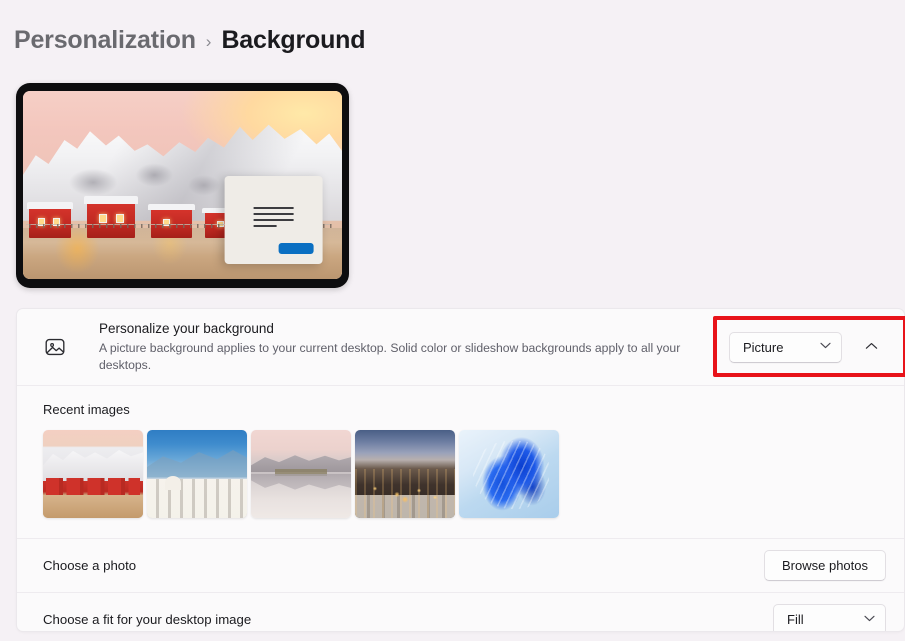  What do you see at coordinates (829, 617) in the screenshot?
I see `desktop-image-fit-dropdown: Fill` at bounding box center [829, 617].